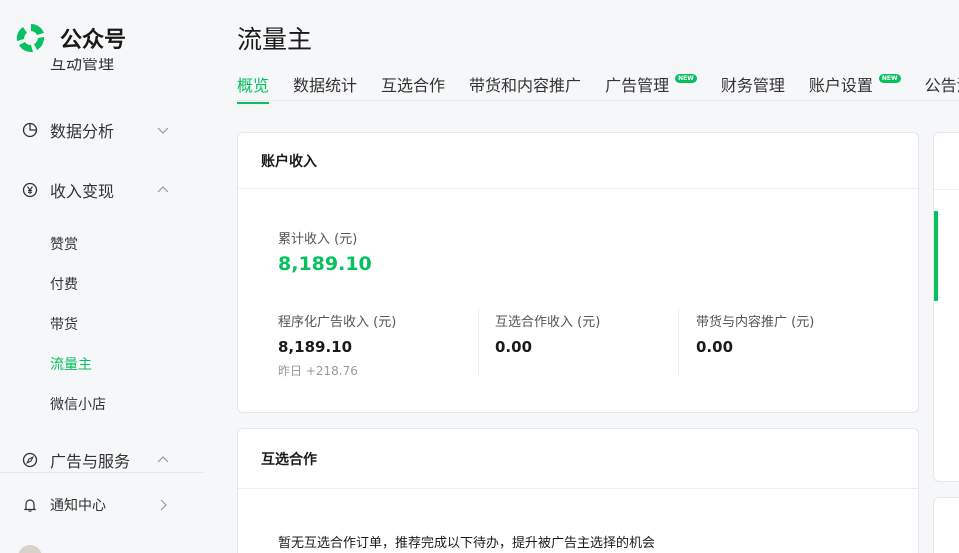 This screenshot has height=553, width=959. What do you see at coordinates (163, 505) in the screenshot?
I see `chevron-right-icon` at bounding box center [163, 505].